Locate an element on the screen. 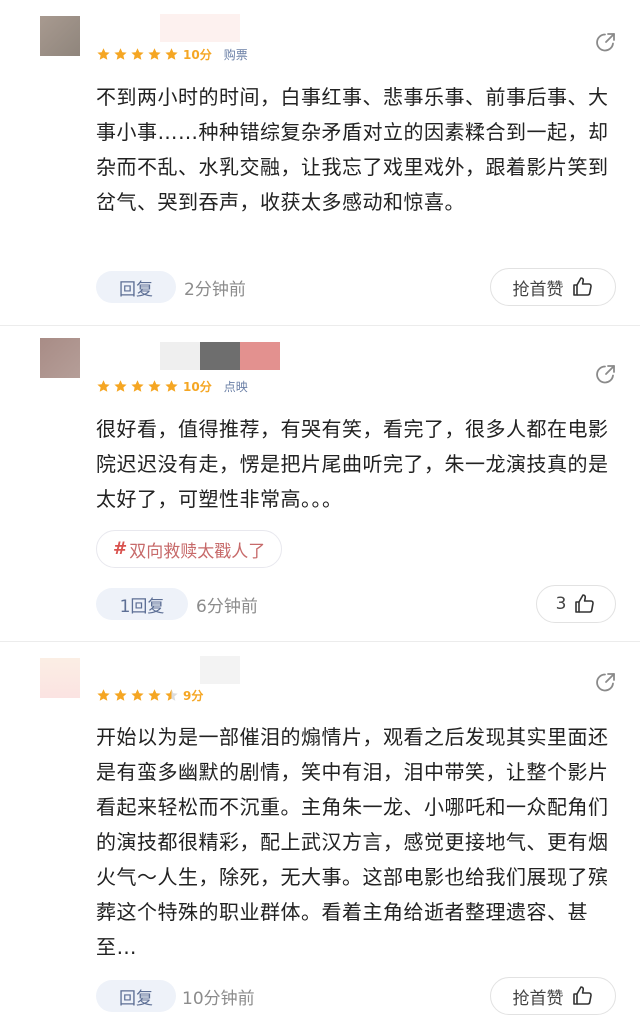  topic-hashtag: # 双向救赎太戳人了 is located at coordinates (189, 549).